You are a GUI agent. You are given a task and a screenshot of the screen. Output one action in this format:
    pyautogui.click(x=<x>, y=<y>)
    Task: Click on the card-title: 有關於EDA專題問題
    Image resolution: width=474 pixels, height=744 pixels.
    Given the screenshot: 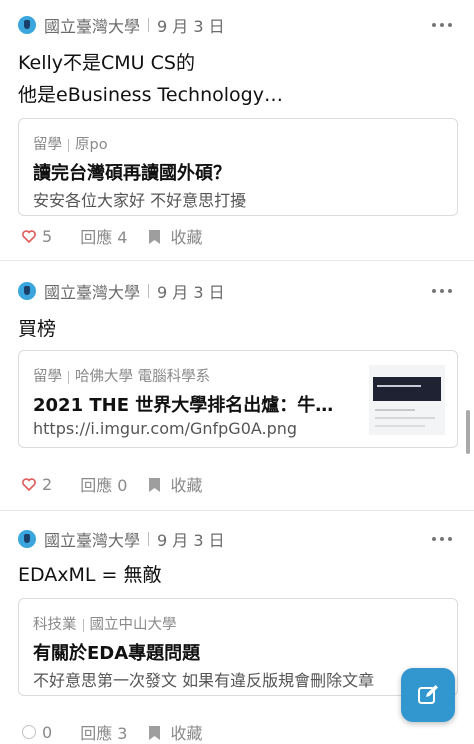 What is the action you would take?
    pyautogui.click(x=117, y=653)
    